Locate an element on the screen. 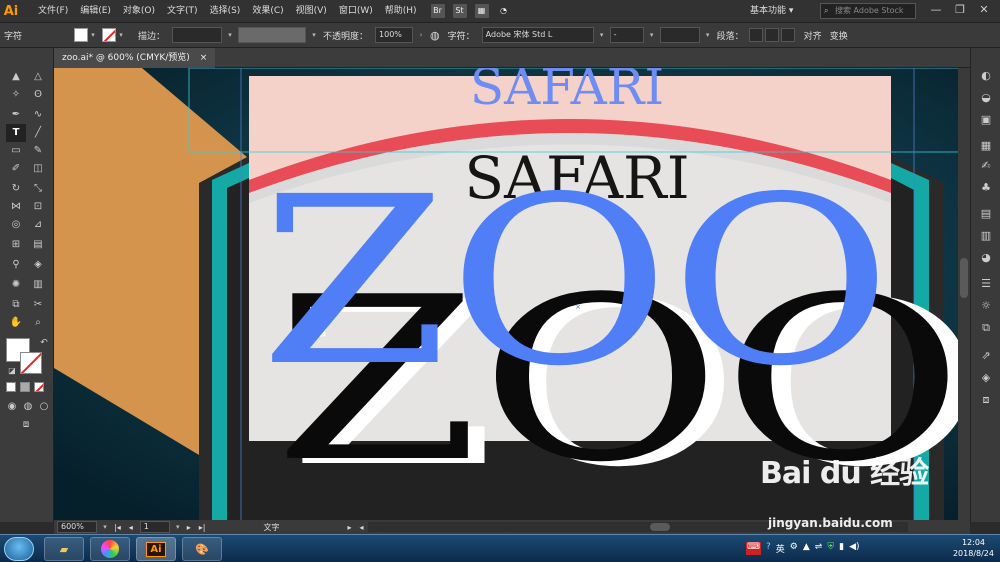  status-menu-button: ▸ is located at coordinates (349, 527).